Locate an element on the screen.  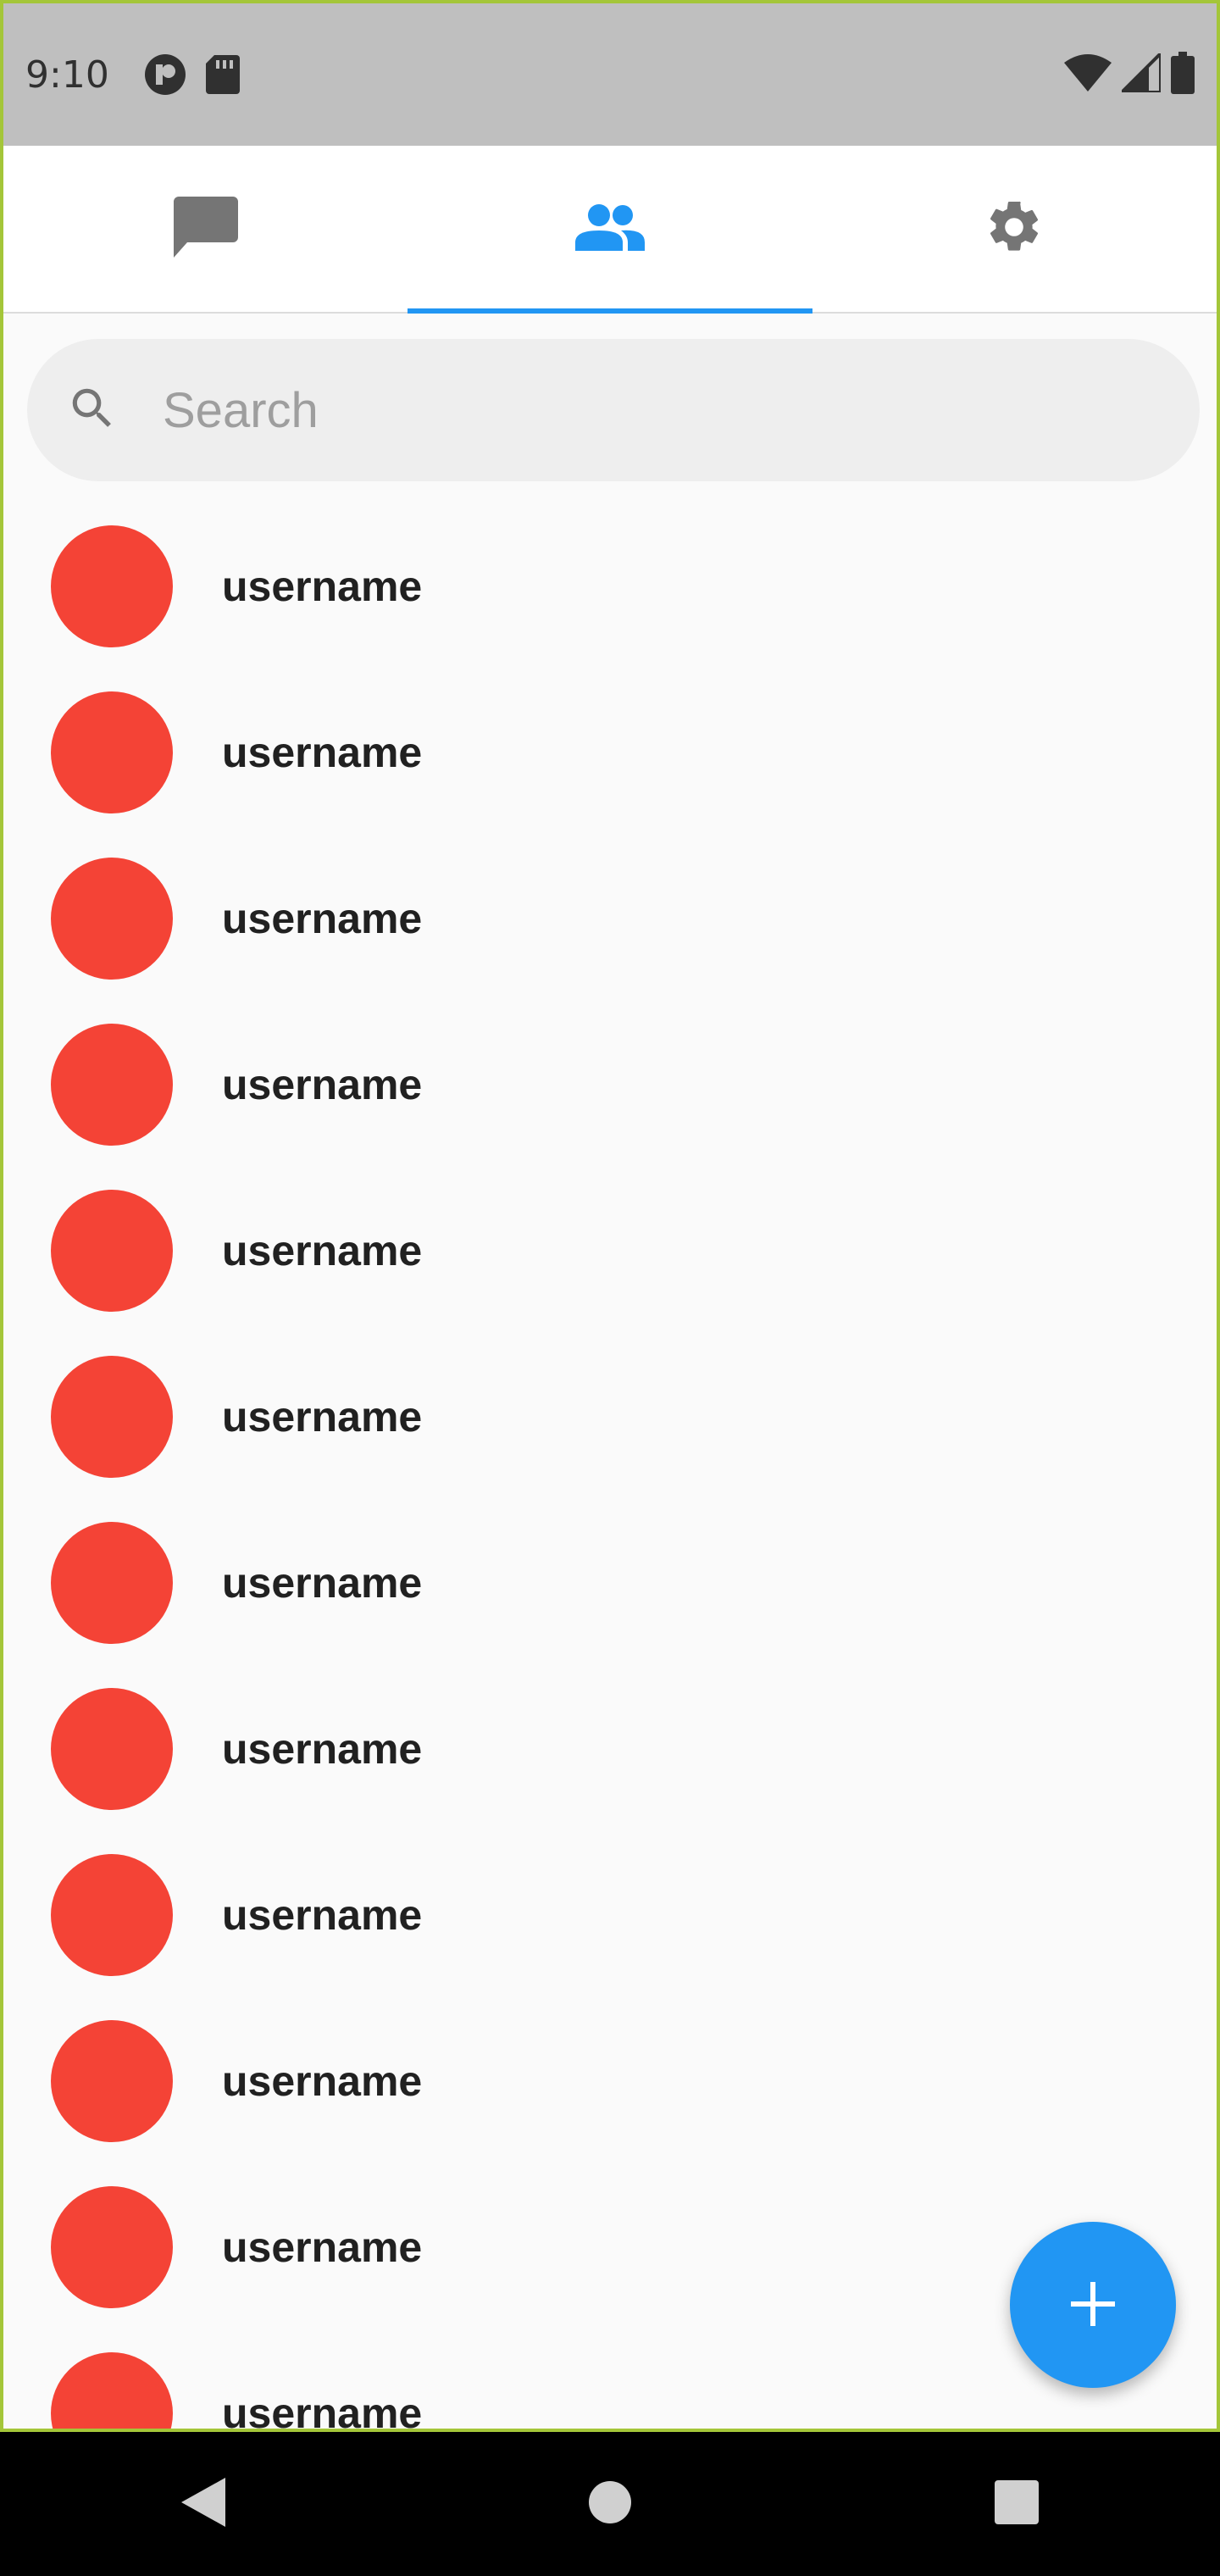
settings-gear-icon is located at coordinates (1014, 229).